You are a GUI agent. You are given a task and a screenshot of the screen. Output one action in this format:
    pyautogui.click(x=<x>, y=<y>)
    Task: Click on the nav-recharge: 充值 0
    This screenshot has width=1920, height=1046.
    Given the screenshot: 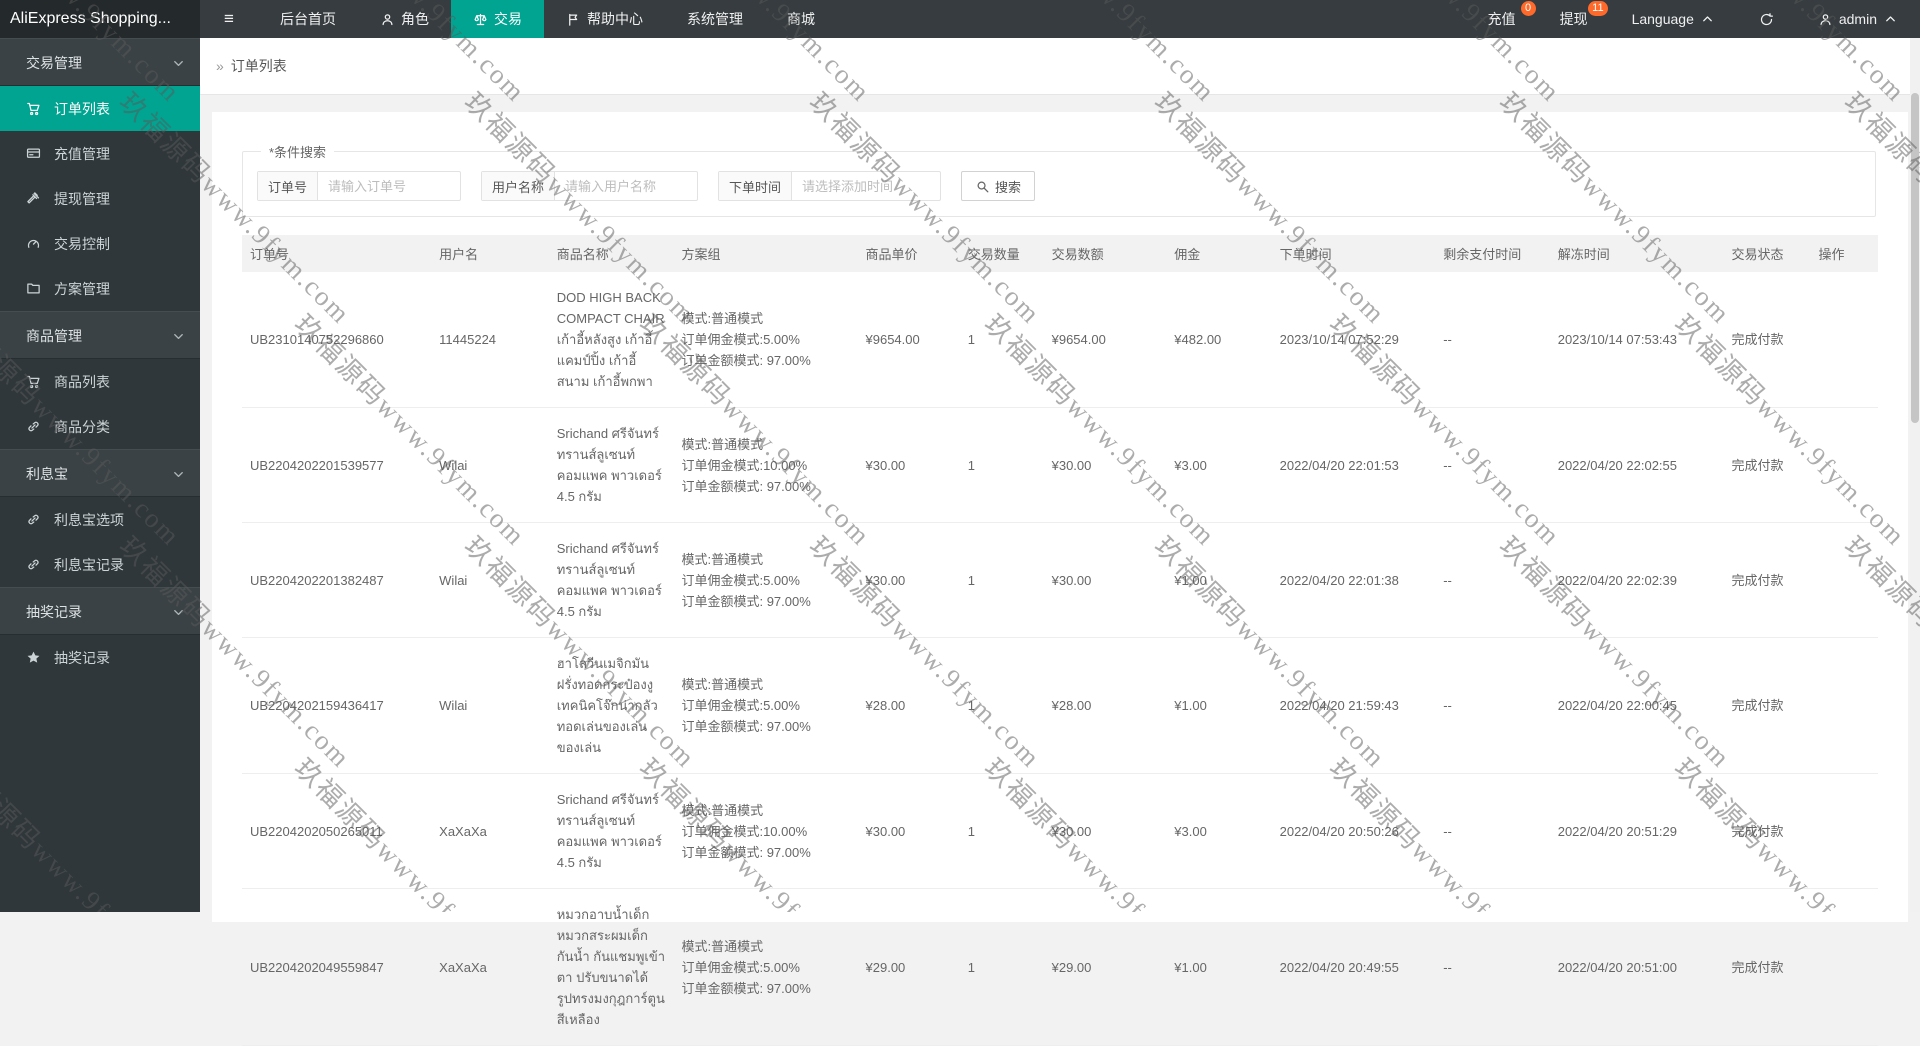 What is the action you would take?
    pyautogui.click(x=1502, y=19)
    